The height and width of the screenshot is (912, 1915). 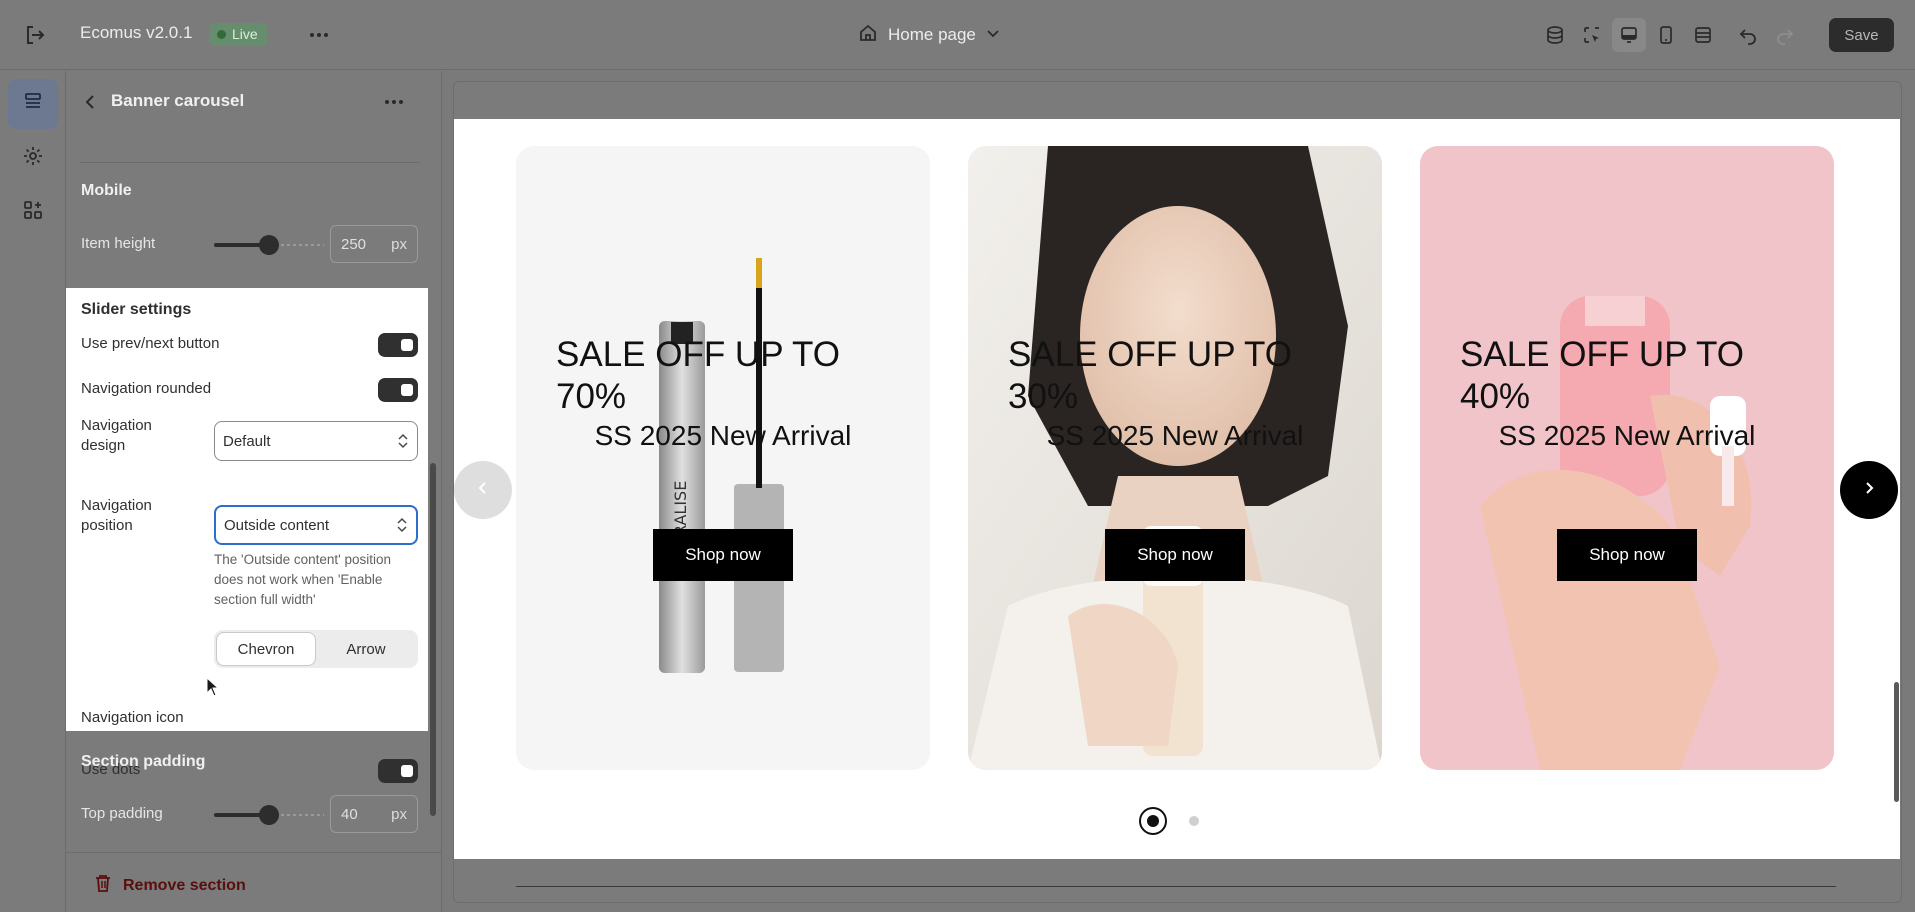 What do you see at coordinates (374, 814) in the screenshot?
I see `top-padding-field: 40 px` at bounding box center [374, 814].